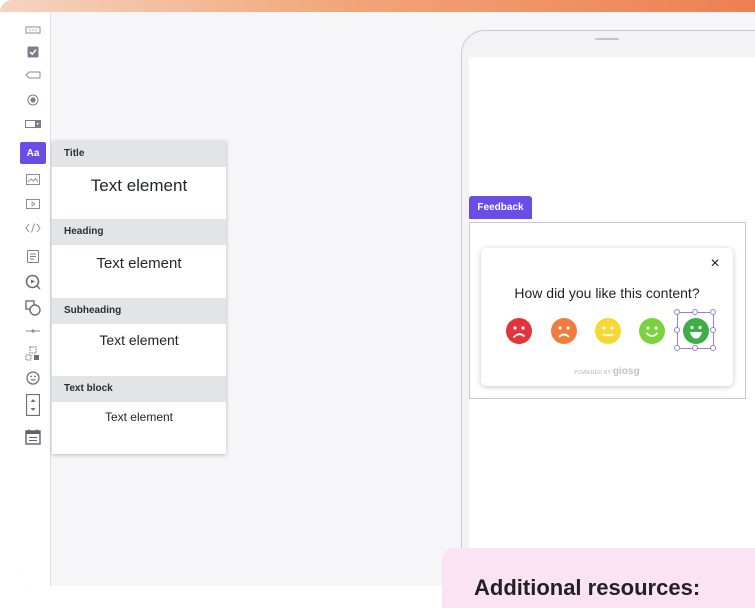 The image size is (755, 608). I want to click on code-icon, so click(33, 228).